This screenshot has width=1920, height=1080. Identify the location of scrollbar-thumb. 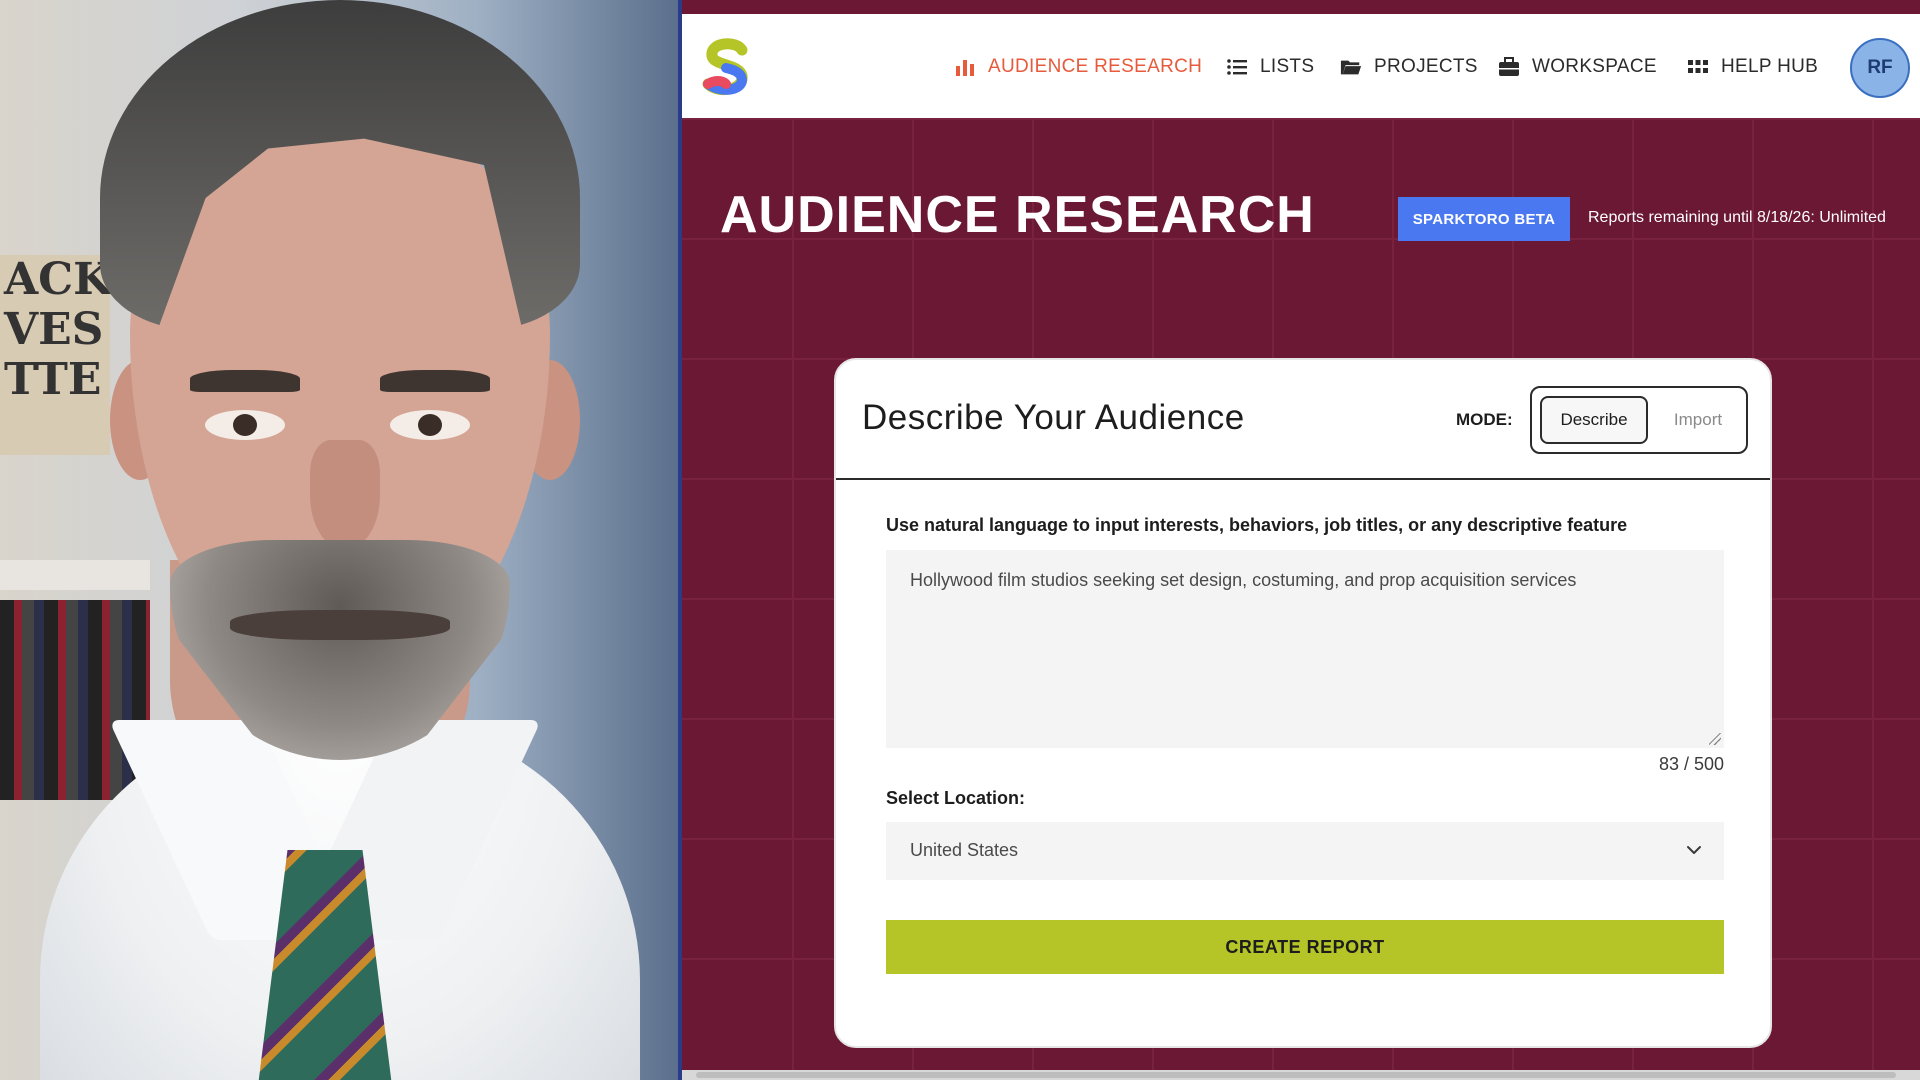
(1296, 1075).